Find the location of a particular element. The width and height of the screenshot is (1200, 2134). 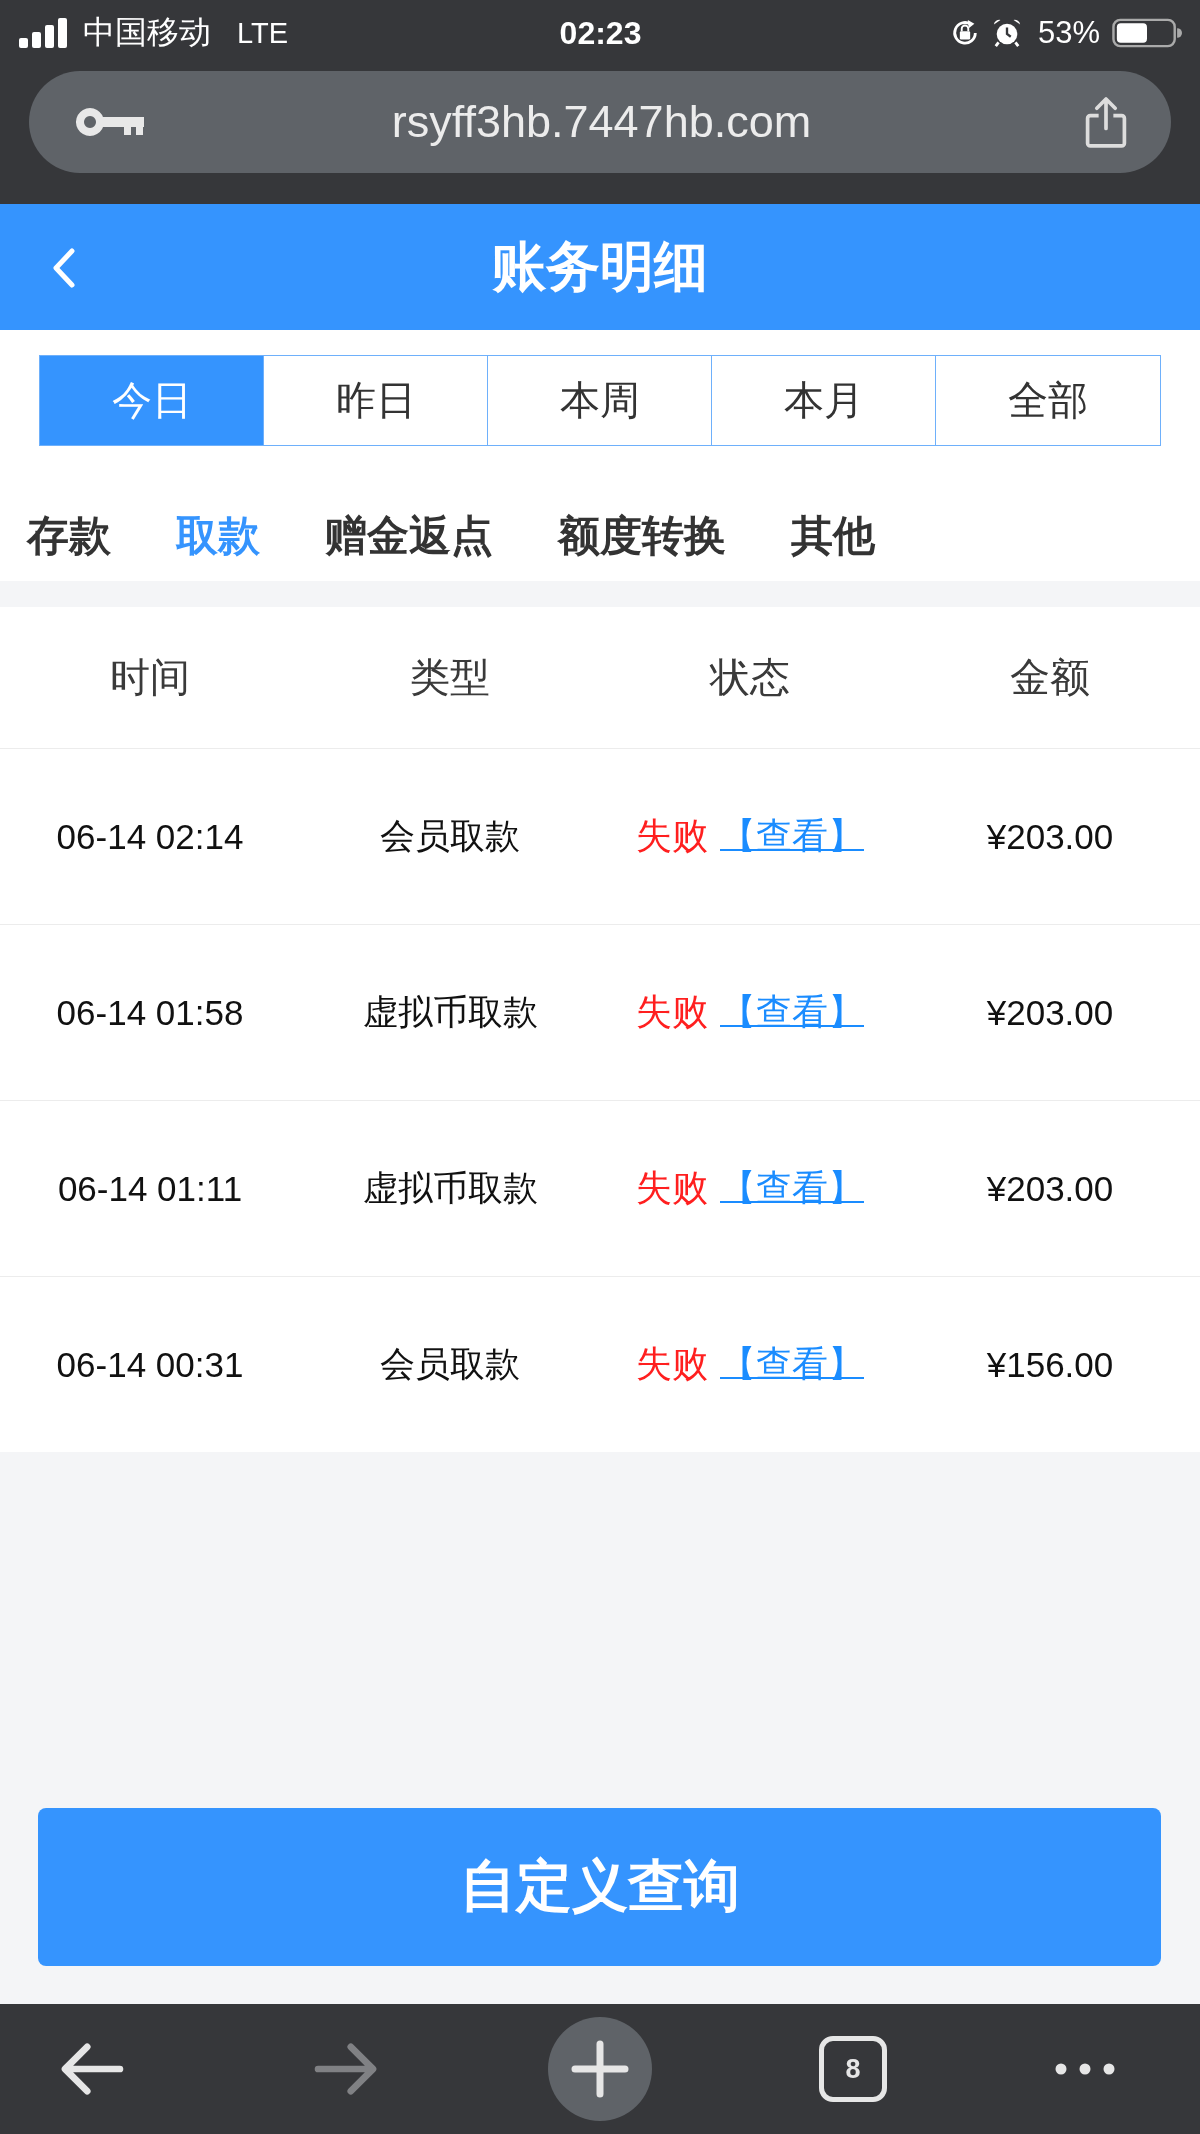

more-menu-icon is located at coordinates (1085, 2069).